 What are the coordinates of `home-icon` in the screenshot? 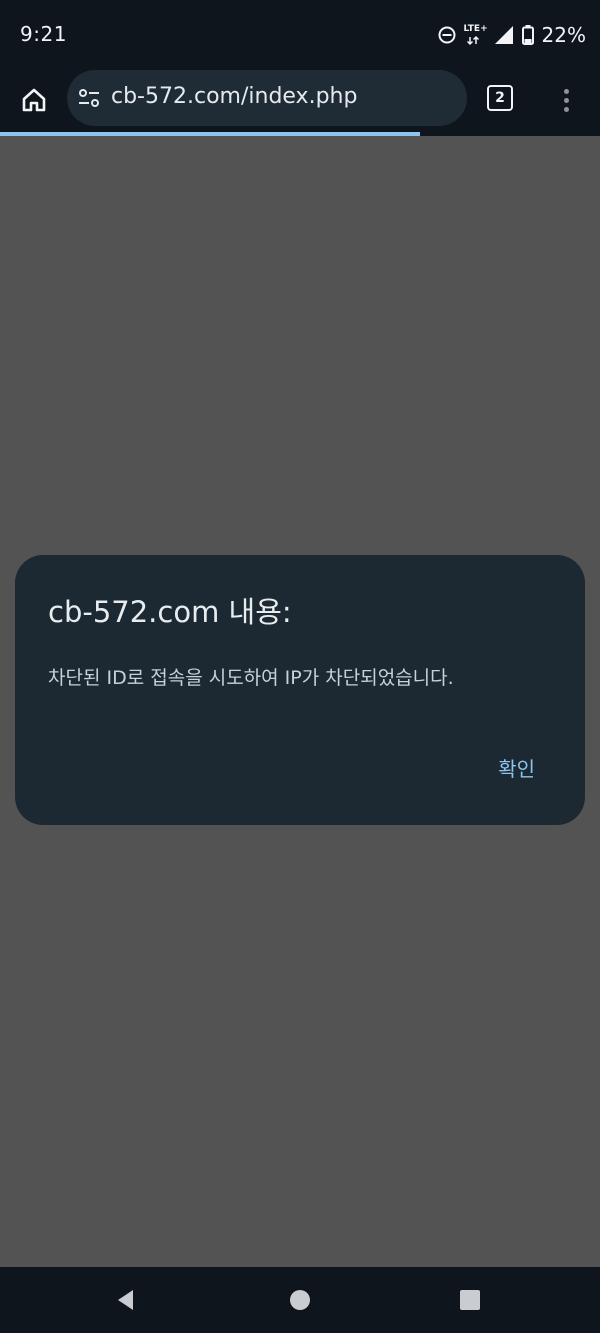 It's located at (34, 100).